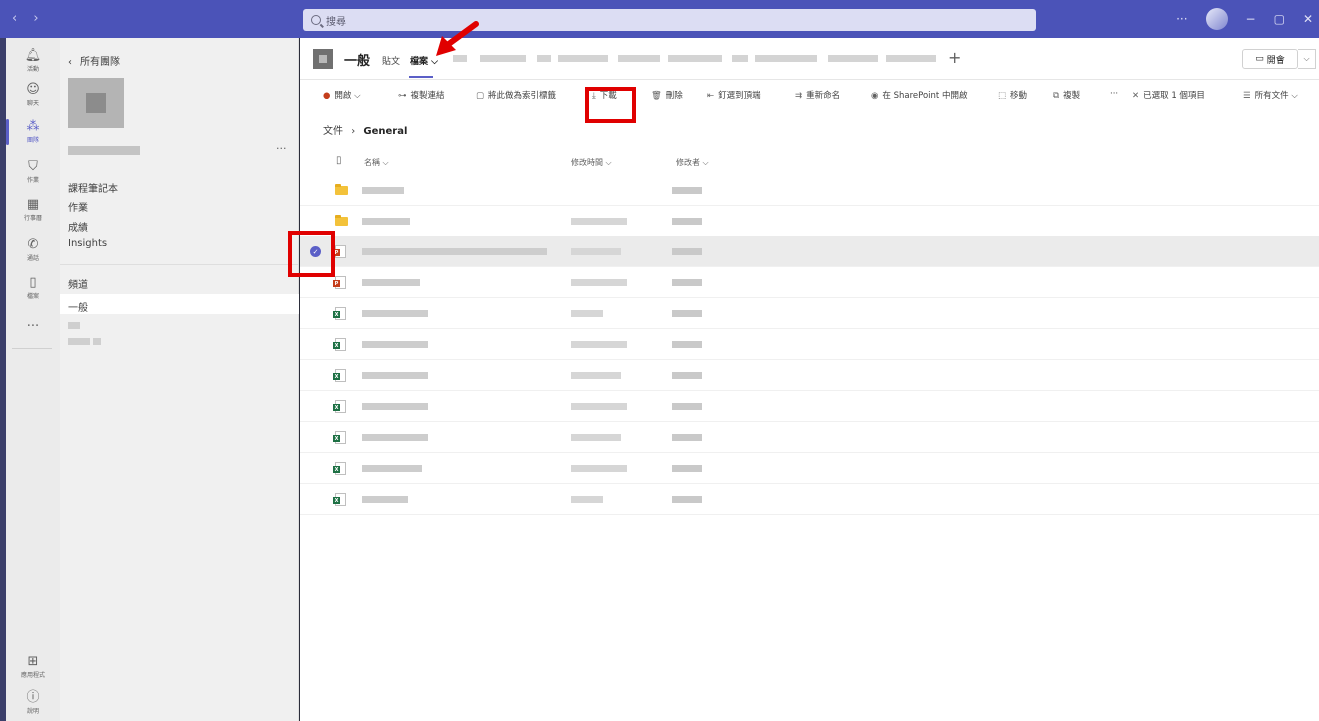 The height and width of the screenshot is (721, 1319). I want to click on rail-assignments: ⛉ 作業, so click(33, 172).